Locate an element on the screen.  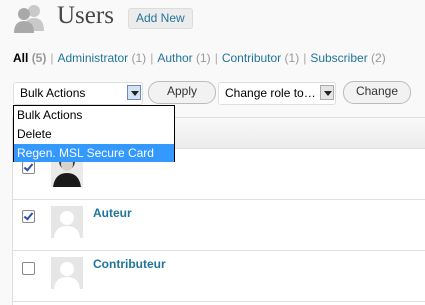
filter-label: Author is located at coordinates (175, 58).